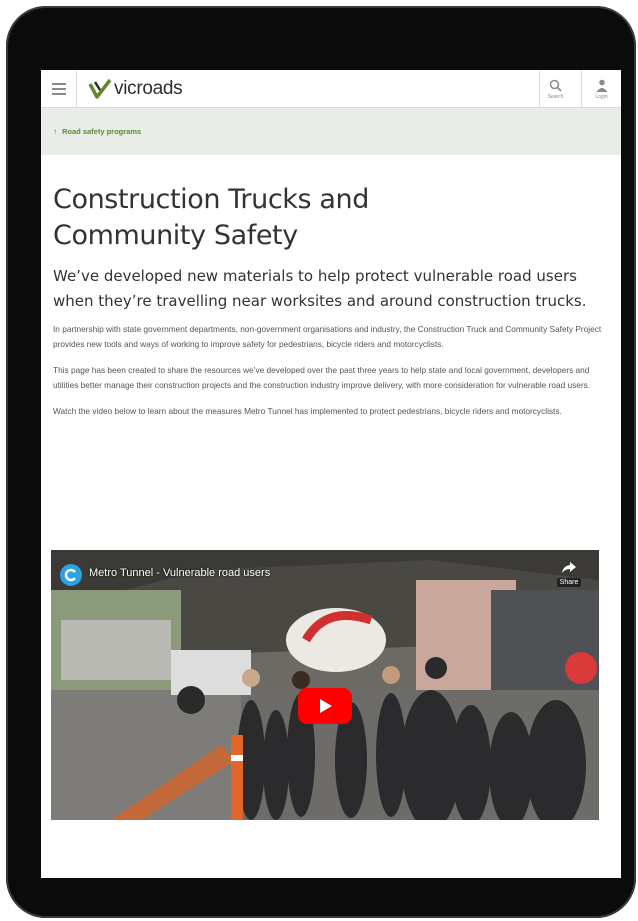  What do you see at coordinates (148, 88) in the screenshot?
I see `logo-text: vicroads` at bounding box center [148, 88].